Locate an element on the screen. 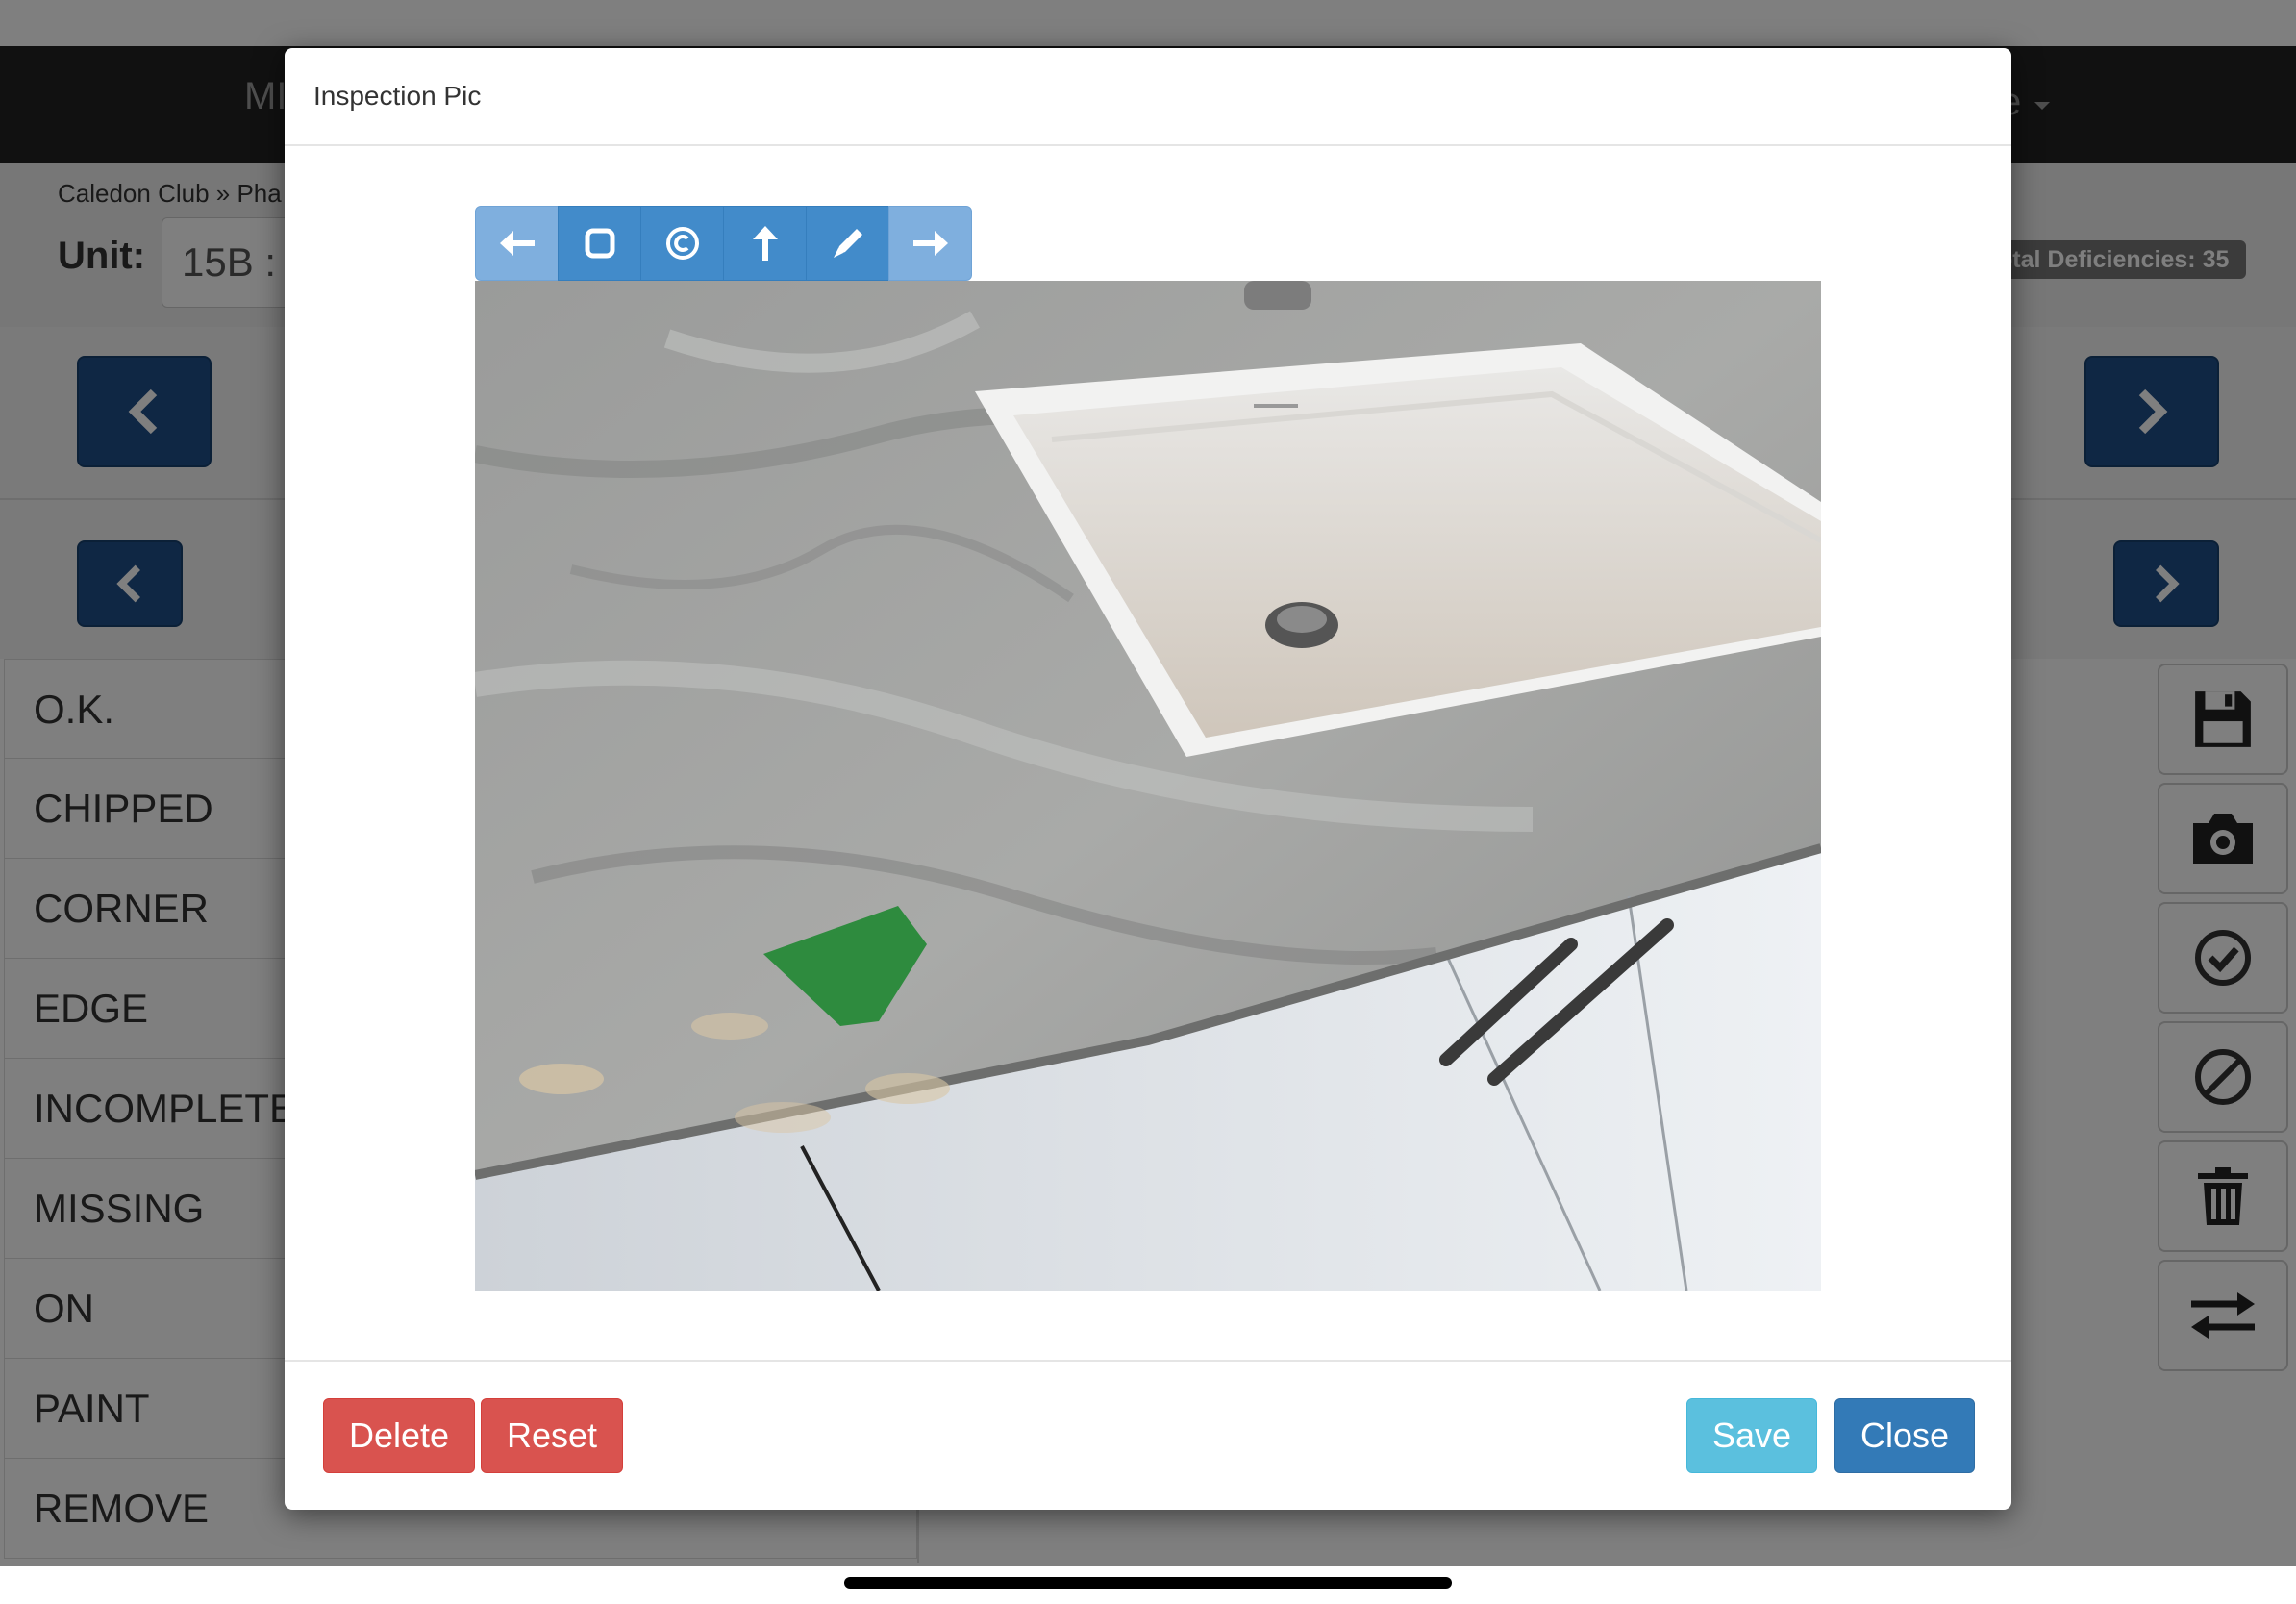  pencil-icon is located at coordinates (847, 243).